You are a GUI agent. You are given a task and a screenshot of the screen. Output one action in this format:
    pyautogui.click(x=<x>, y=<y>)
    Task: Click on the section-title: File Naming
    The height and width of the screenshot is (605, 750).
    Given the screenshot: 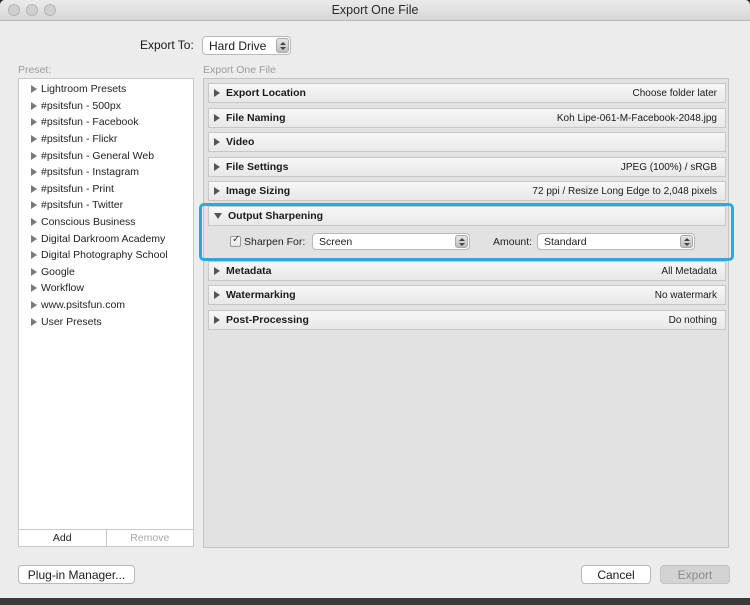 What is the action you would take?
    pyautogui.click(x=256, y=118)
    